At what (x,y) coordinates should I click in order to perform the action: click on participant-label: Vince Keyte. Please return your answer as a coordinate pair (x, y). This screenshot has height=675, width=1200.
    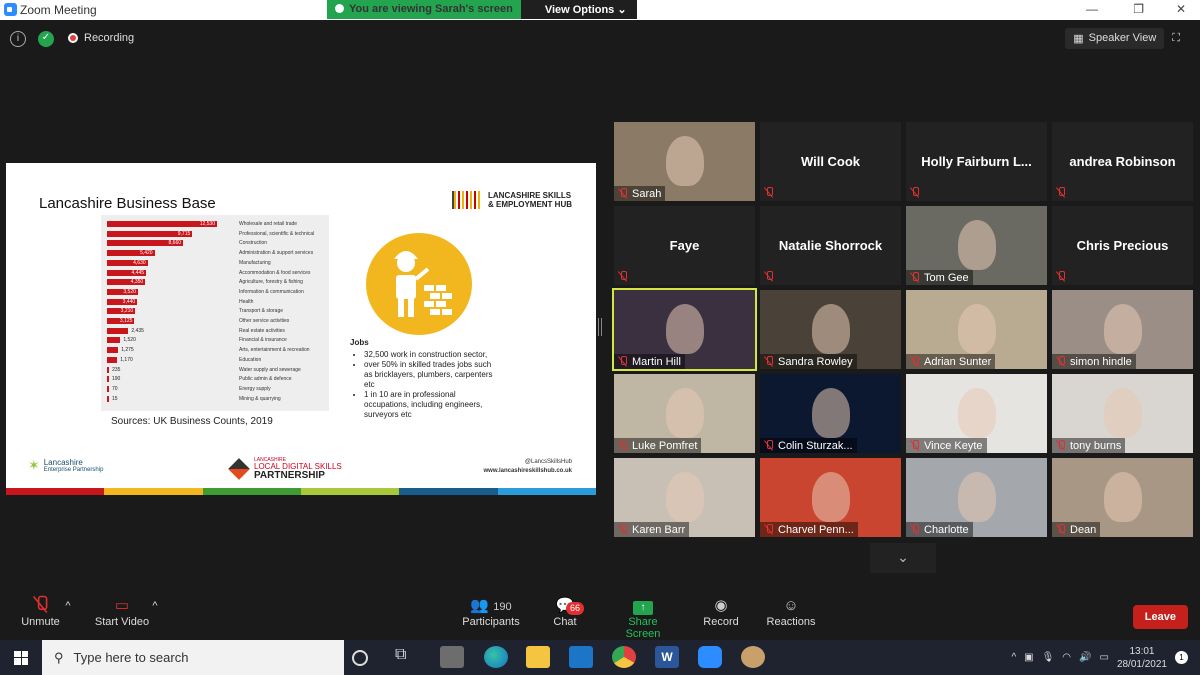
    Looking at the image, I should click on (946, 445).